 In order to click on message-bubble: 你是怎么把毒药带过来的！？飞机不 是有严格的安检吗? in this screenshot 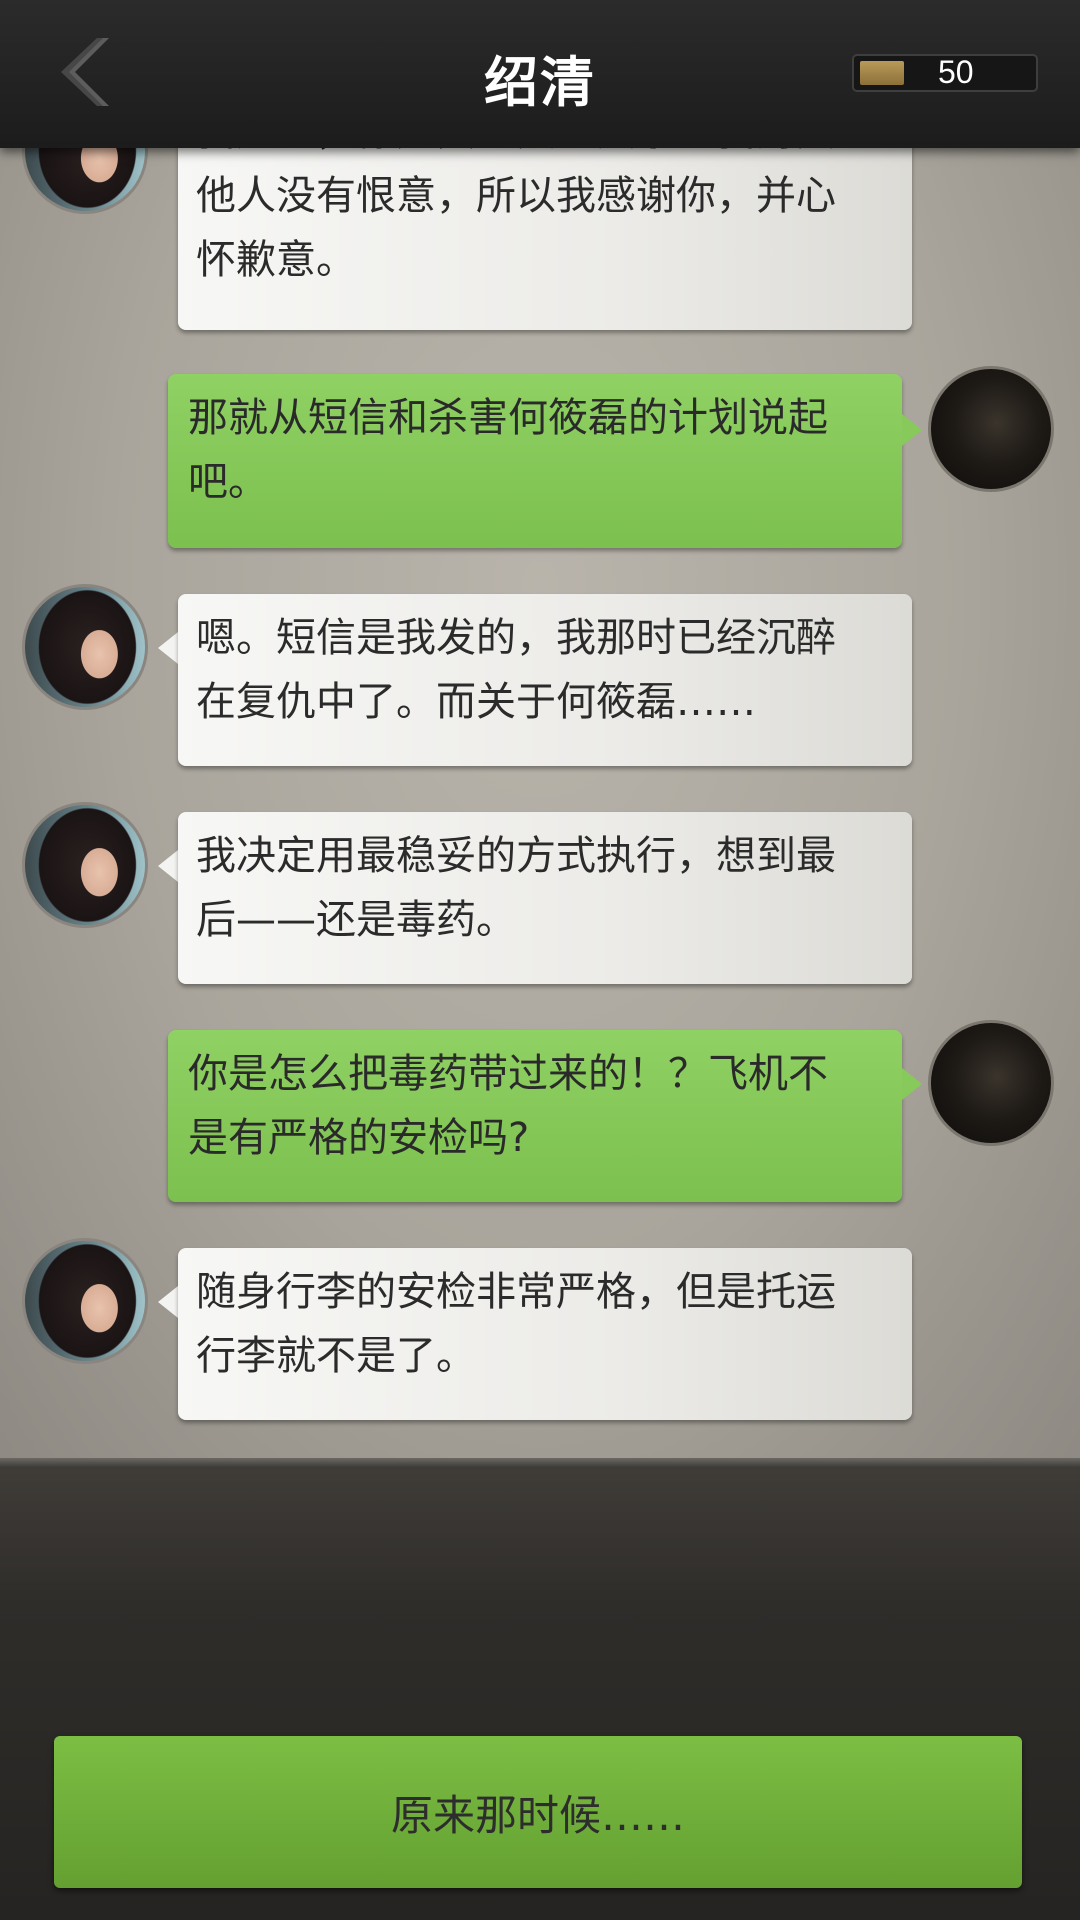, I will do `click(535, 1116)`.